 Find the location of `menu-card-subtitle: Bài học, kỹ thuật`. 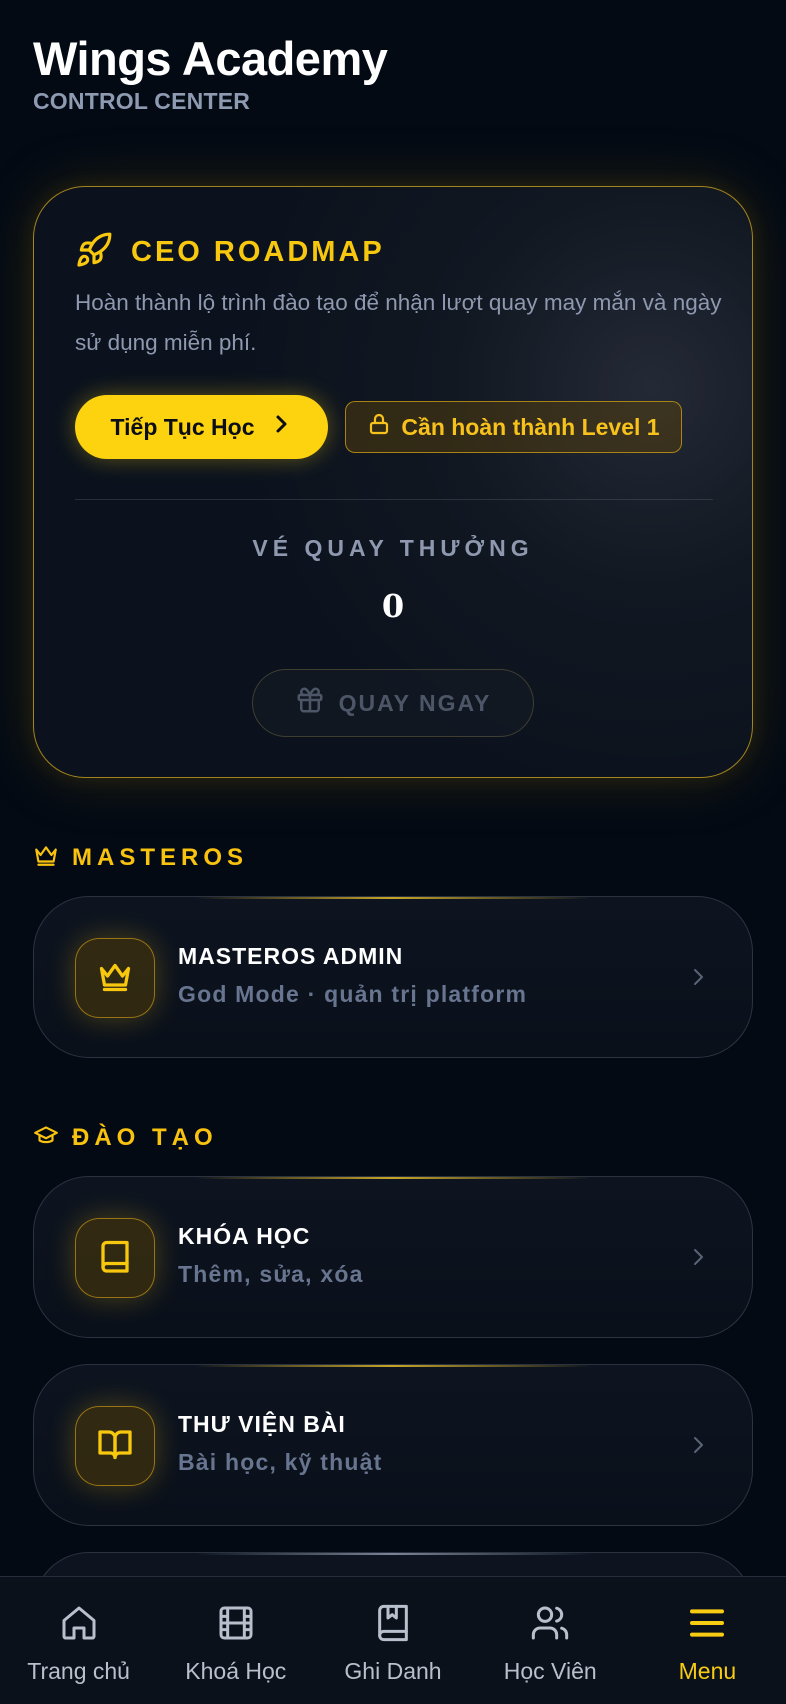

menu-card-subtitle: Bài học, kỹ thuật is located at coordinates (280, 1462).